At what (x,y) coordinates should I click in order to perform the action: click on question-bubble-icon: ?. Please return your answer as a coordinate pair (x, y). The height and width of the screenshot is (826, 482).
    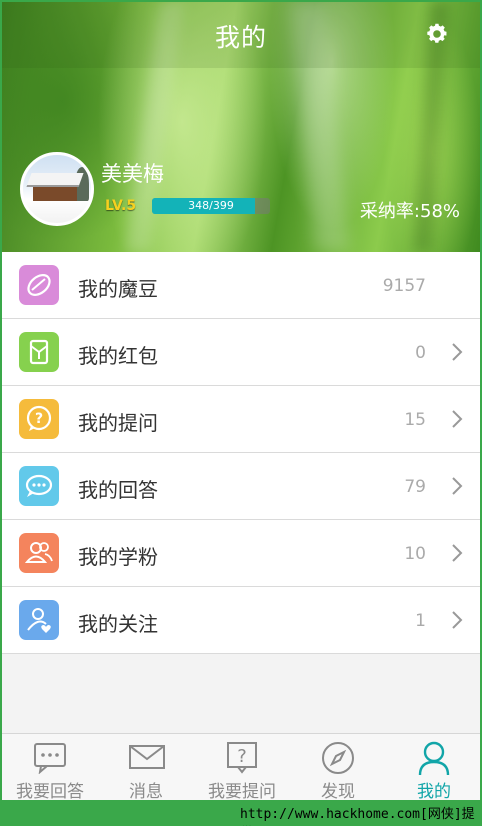
    Looking at the image, I should click on (39, 419).